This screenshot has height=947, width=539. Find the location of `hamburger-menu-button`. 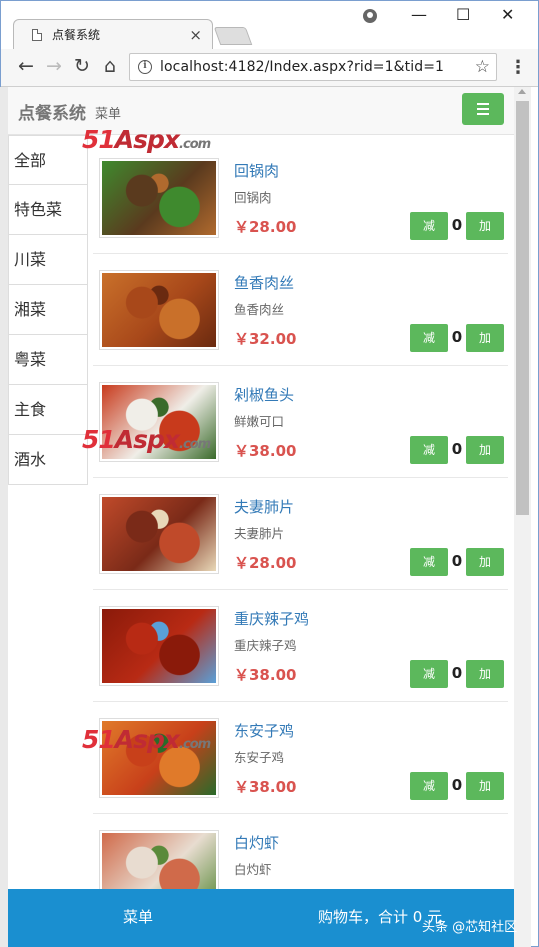

hamburger-menu-button is located at coordinates (483, 109).